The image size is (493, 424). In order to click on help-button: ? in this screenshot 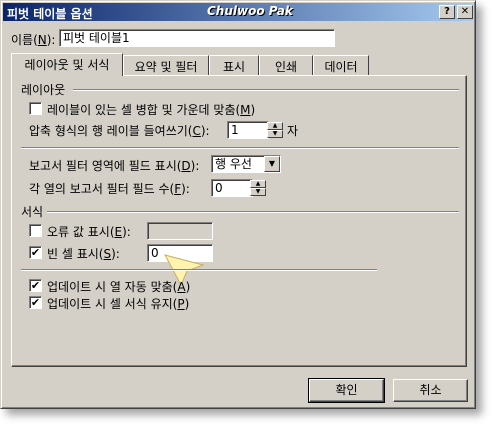, I will do `click(447, 12)`.